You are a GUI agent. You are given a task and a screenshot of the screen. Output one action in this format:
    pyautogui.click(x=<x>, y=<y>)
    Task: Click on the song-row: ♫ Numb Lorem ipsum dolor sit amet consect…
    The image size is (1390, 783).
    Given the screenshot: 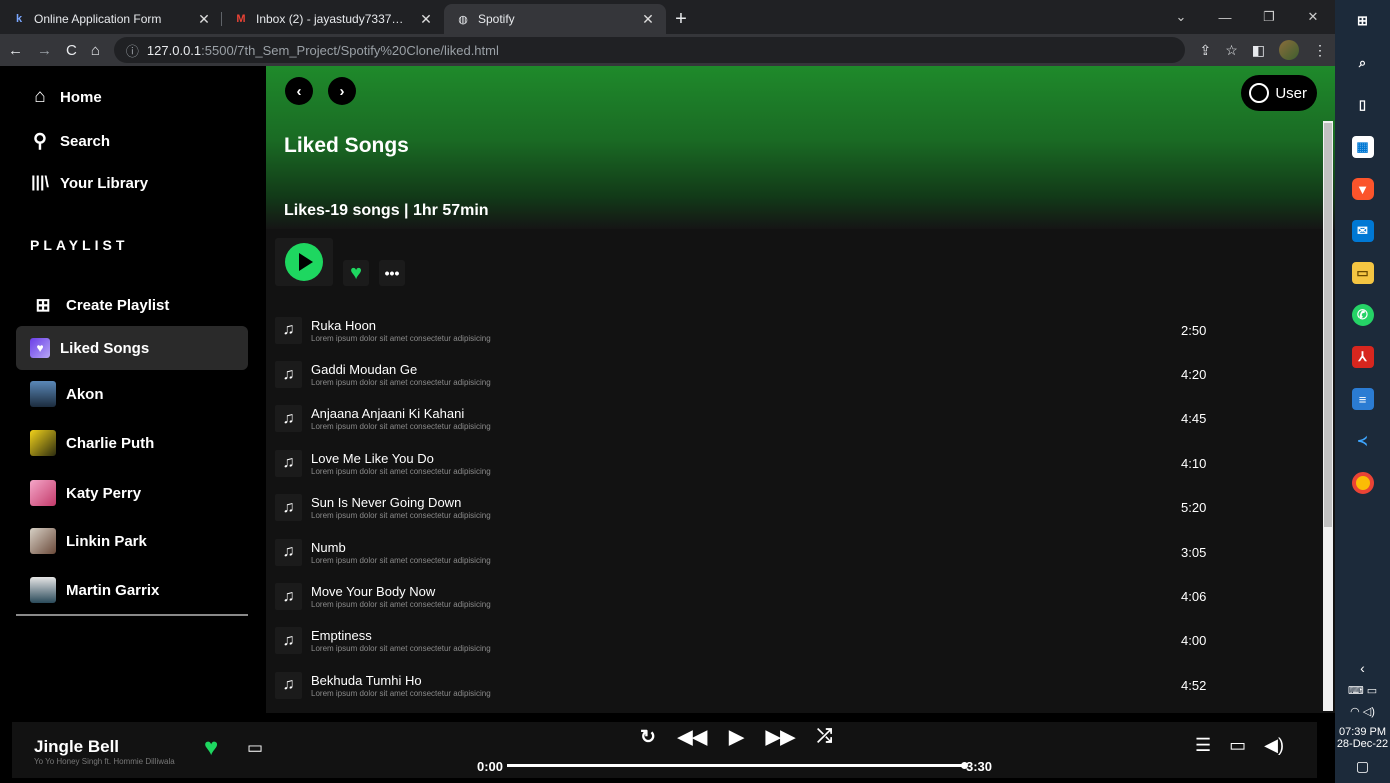 What is the action you would take?
    pyautogui.click(x=795, y=552)
    